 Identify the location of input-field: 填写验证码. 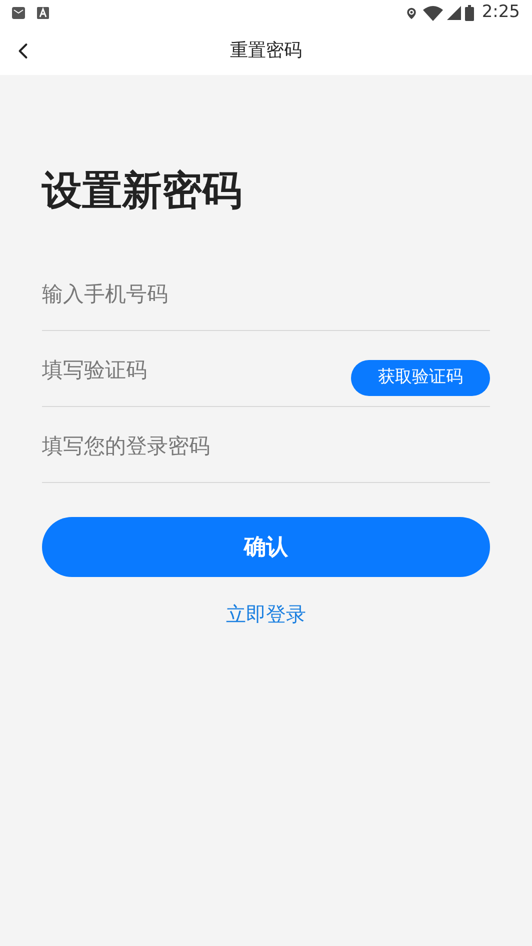
(196, 374).